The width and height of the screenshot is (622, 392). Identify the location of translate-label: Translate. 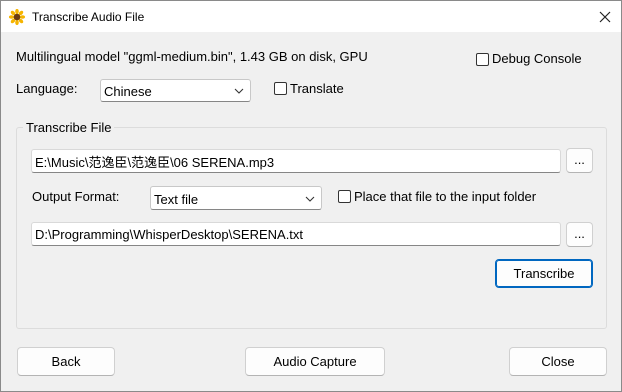
(317, 88).